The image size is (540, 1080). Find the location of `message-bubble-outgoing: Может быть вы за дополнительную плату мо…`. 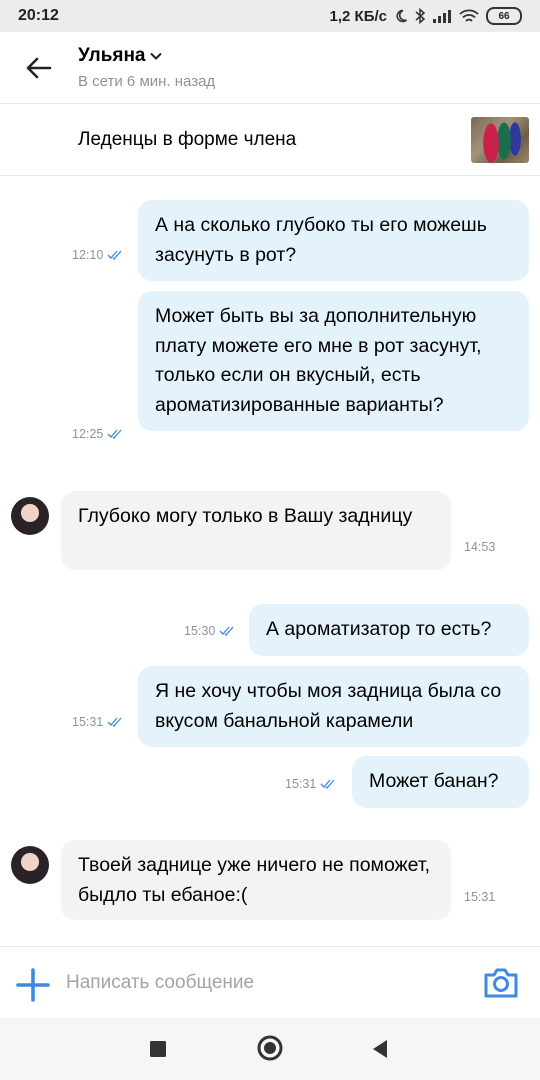

message-bubble-outgoing: Может быть вы за дополнительную плату мо… is located at coordinates (333, 361).